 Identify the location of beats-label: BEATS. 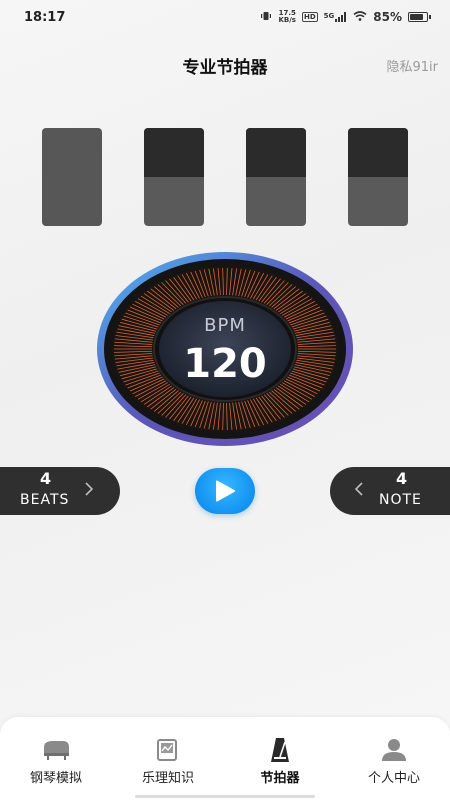
(45, 500).